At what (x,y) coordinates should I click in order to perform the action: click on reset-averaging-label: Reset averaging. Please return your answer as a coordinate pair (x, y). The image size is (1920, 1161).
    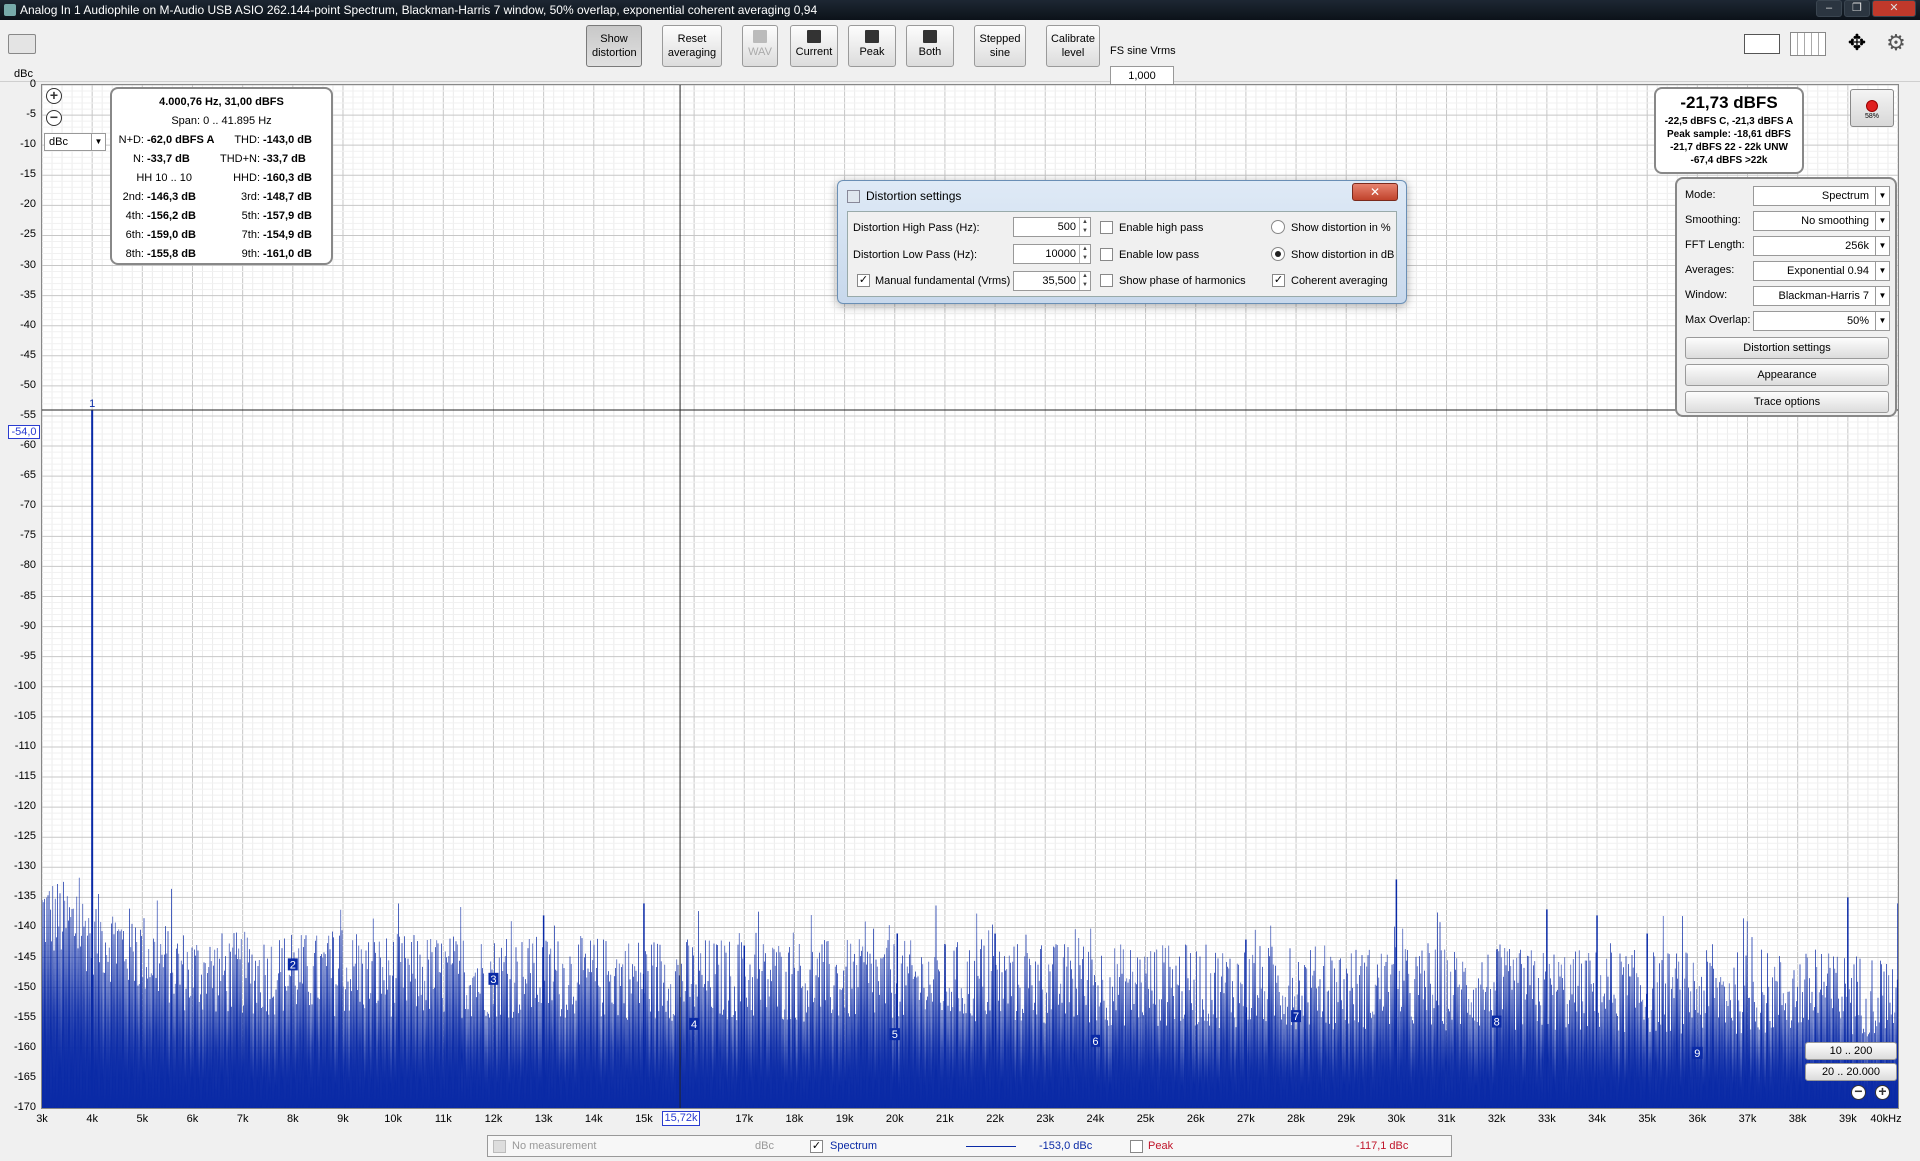
    Looking at the image, I should click on (692, 46).